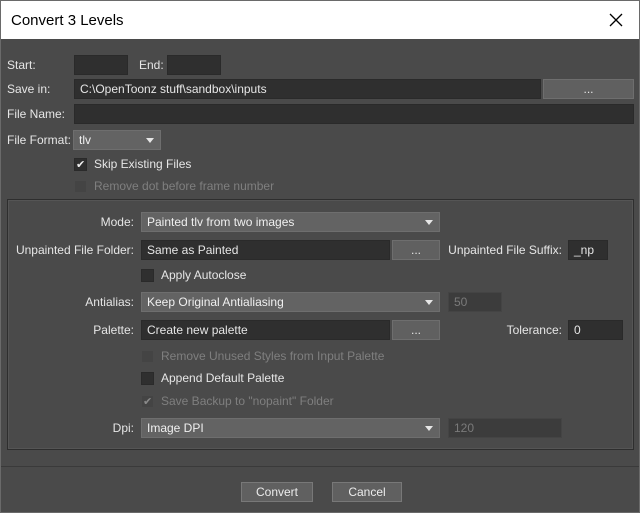 This screenshot has height=513, width=640. Describe the element at coordinates (184, 186) in the screenshot. I see `remove-dot-label: Remove dot before frame number` at that location.